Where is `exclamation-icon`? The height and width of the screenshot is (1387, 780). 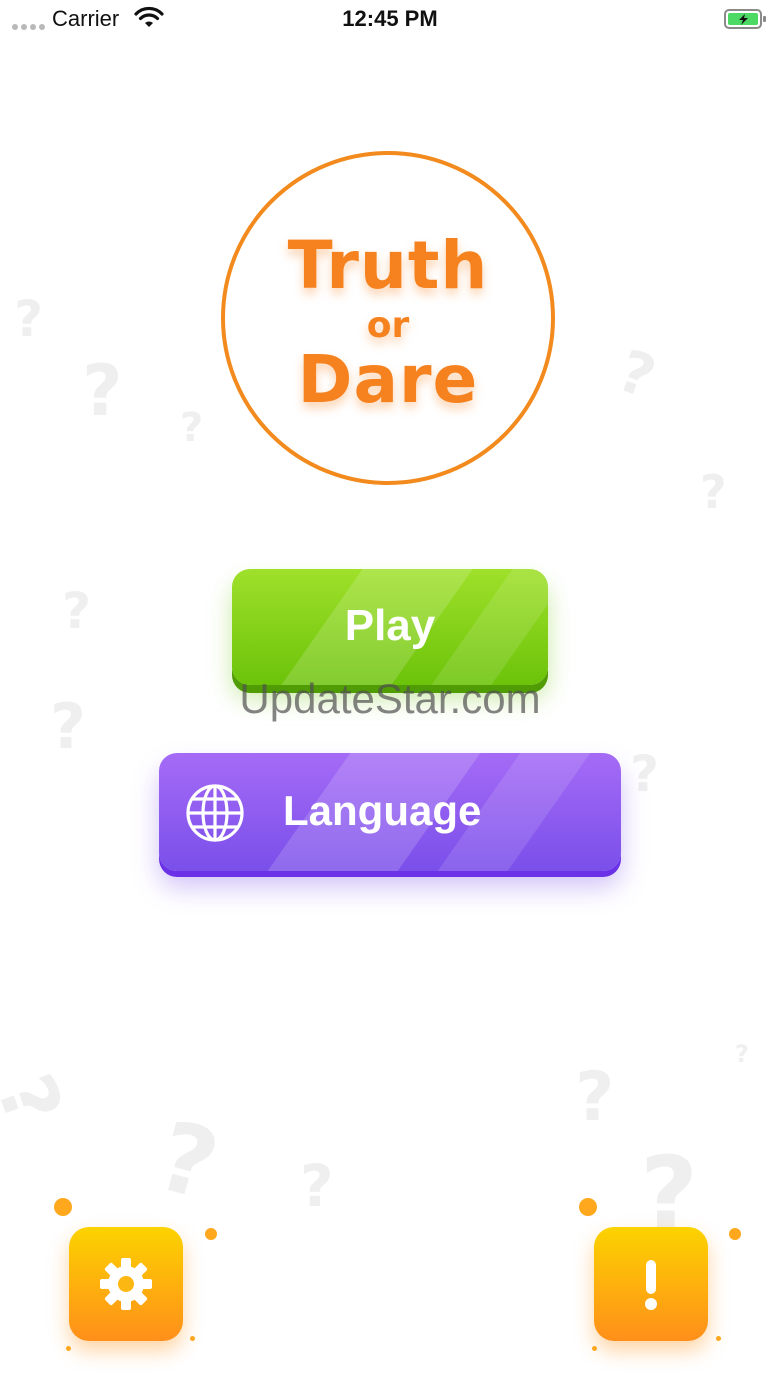 exclamation-icon is located at coordinates (651, 1285).